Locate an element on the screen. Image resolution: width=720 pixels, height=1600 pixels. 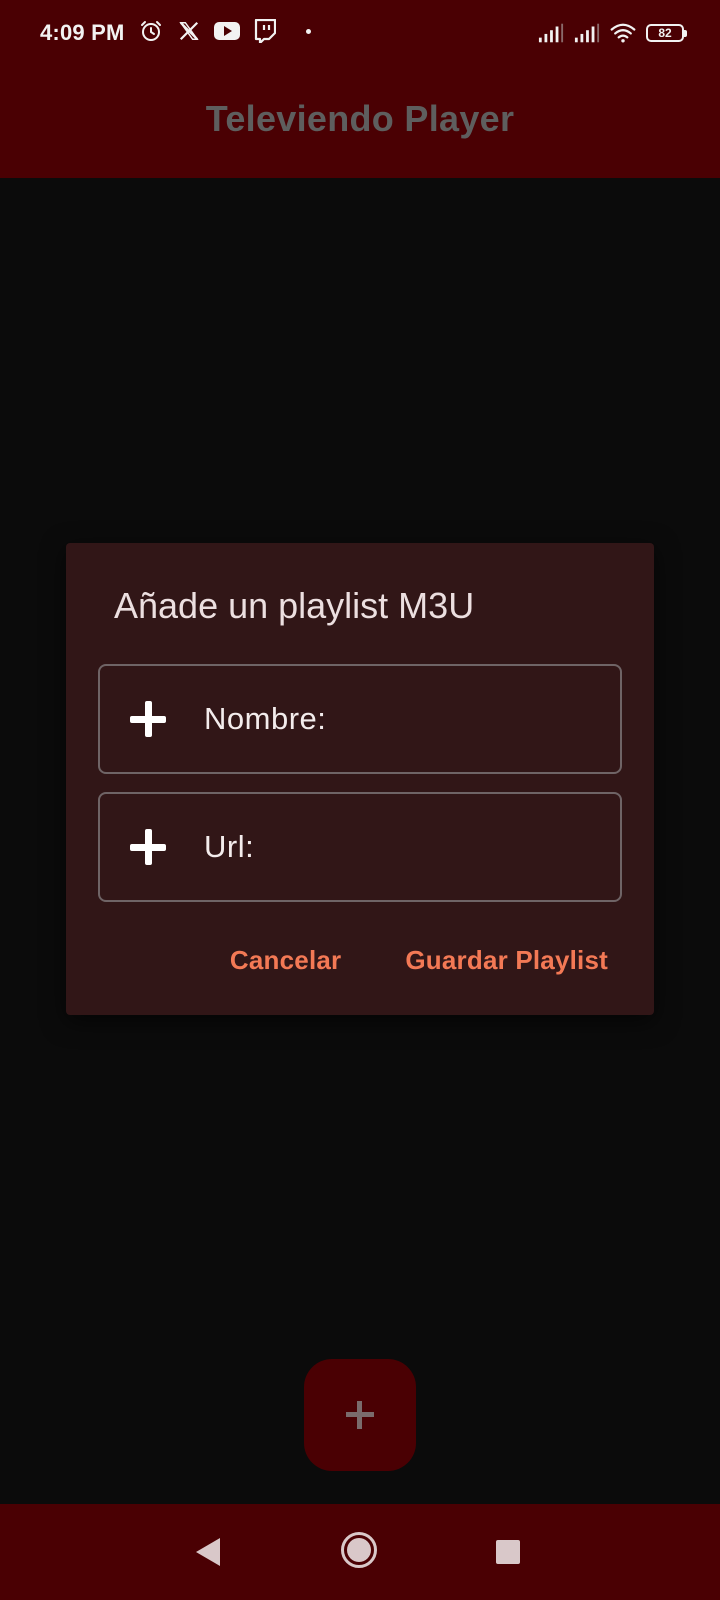
dialog-actions: Cancelar Guardar Playlist is located at coordinates (419, 960).